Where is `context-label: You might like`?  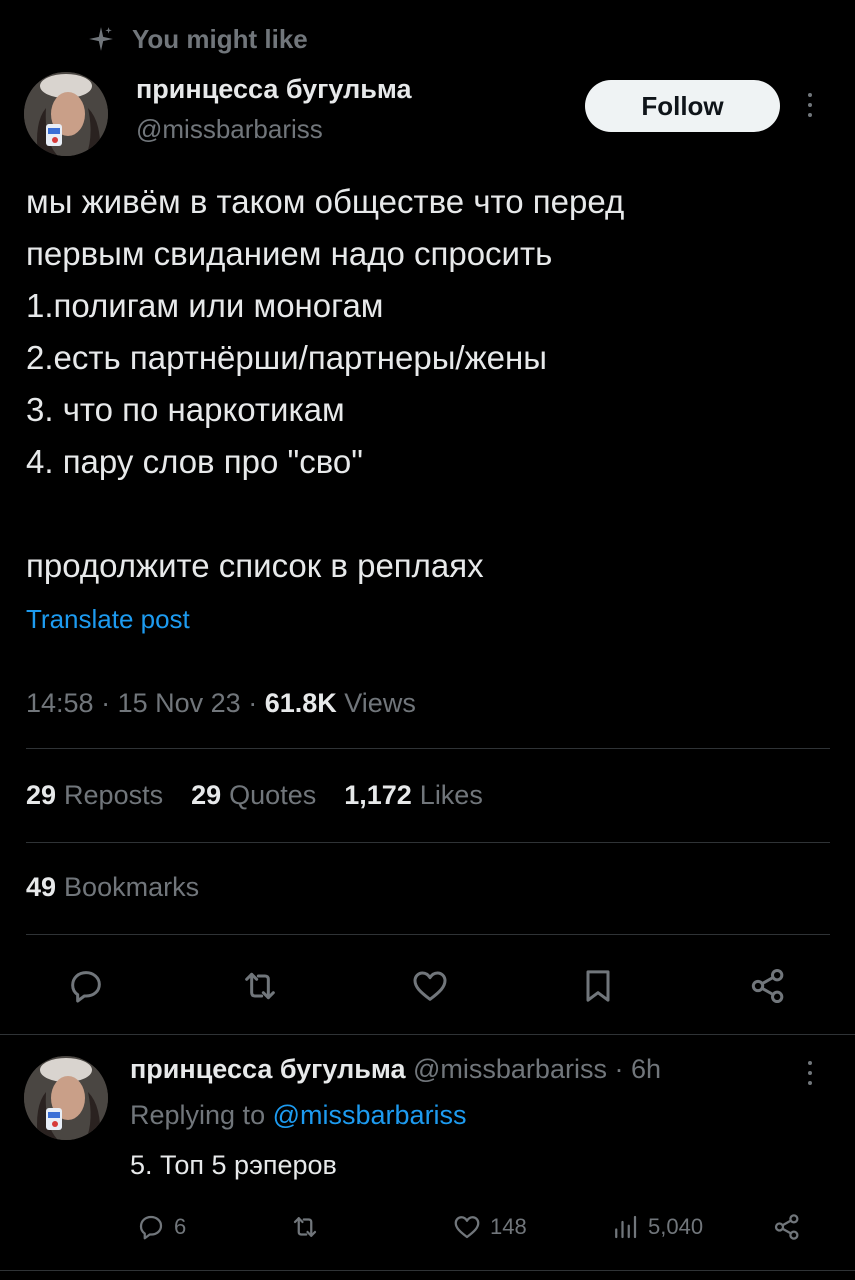
context-label: You might like is located at coordinates (220, 38).